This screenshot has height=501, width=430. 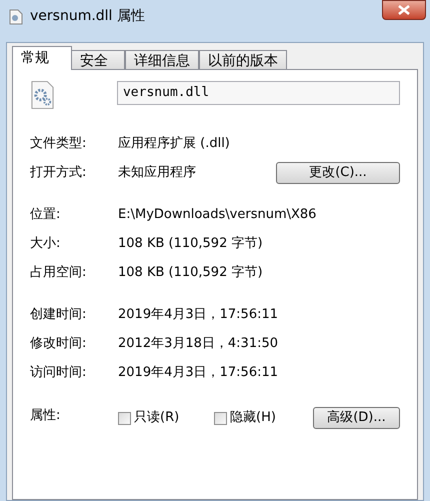 What do you see at coordinates (59, 373) in the screenshot?
I see `property-label: 访问时间:` at bounding box center [59, 373].